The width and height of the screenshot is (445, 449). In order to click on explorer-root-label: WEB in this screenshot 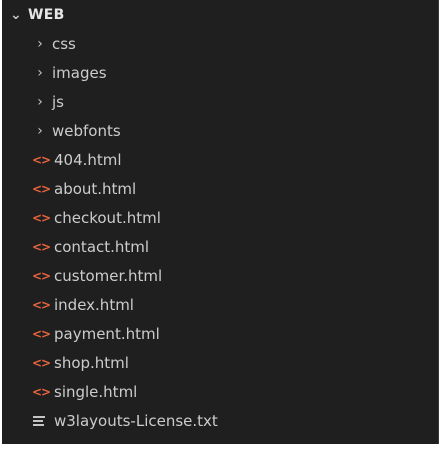, I will do `click(46, 15)`.